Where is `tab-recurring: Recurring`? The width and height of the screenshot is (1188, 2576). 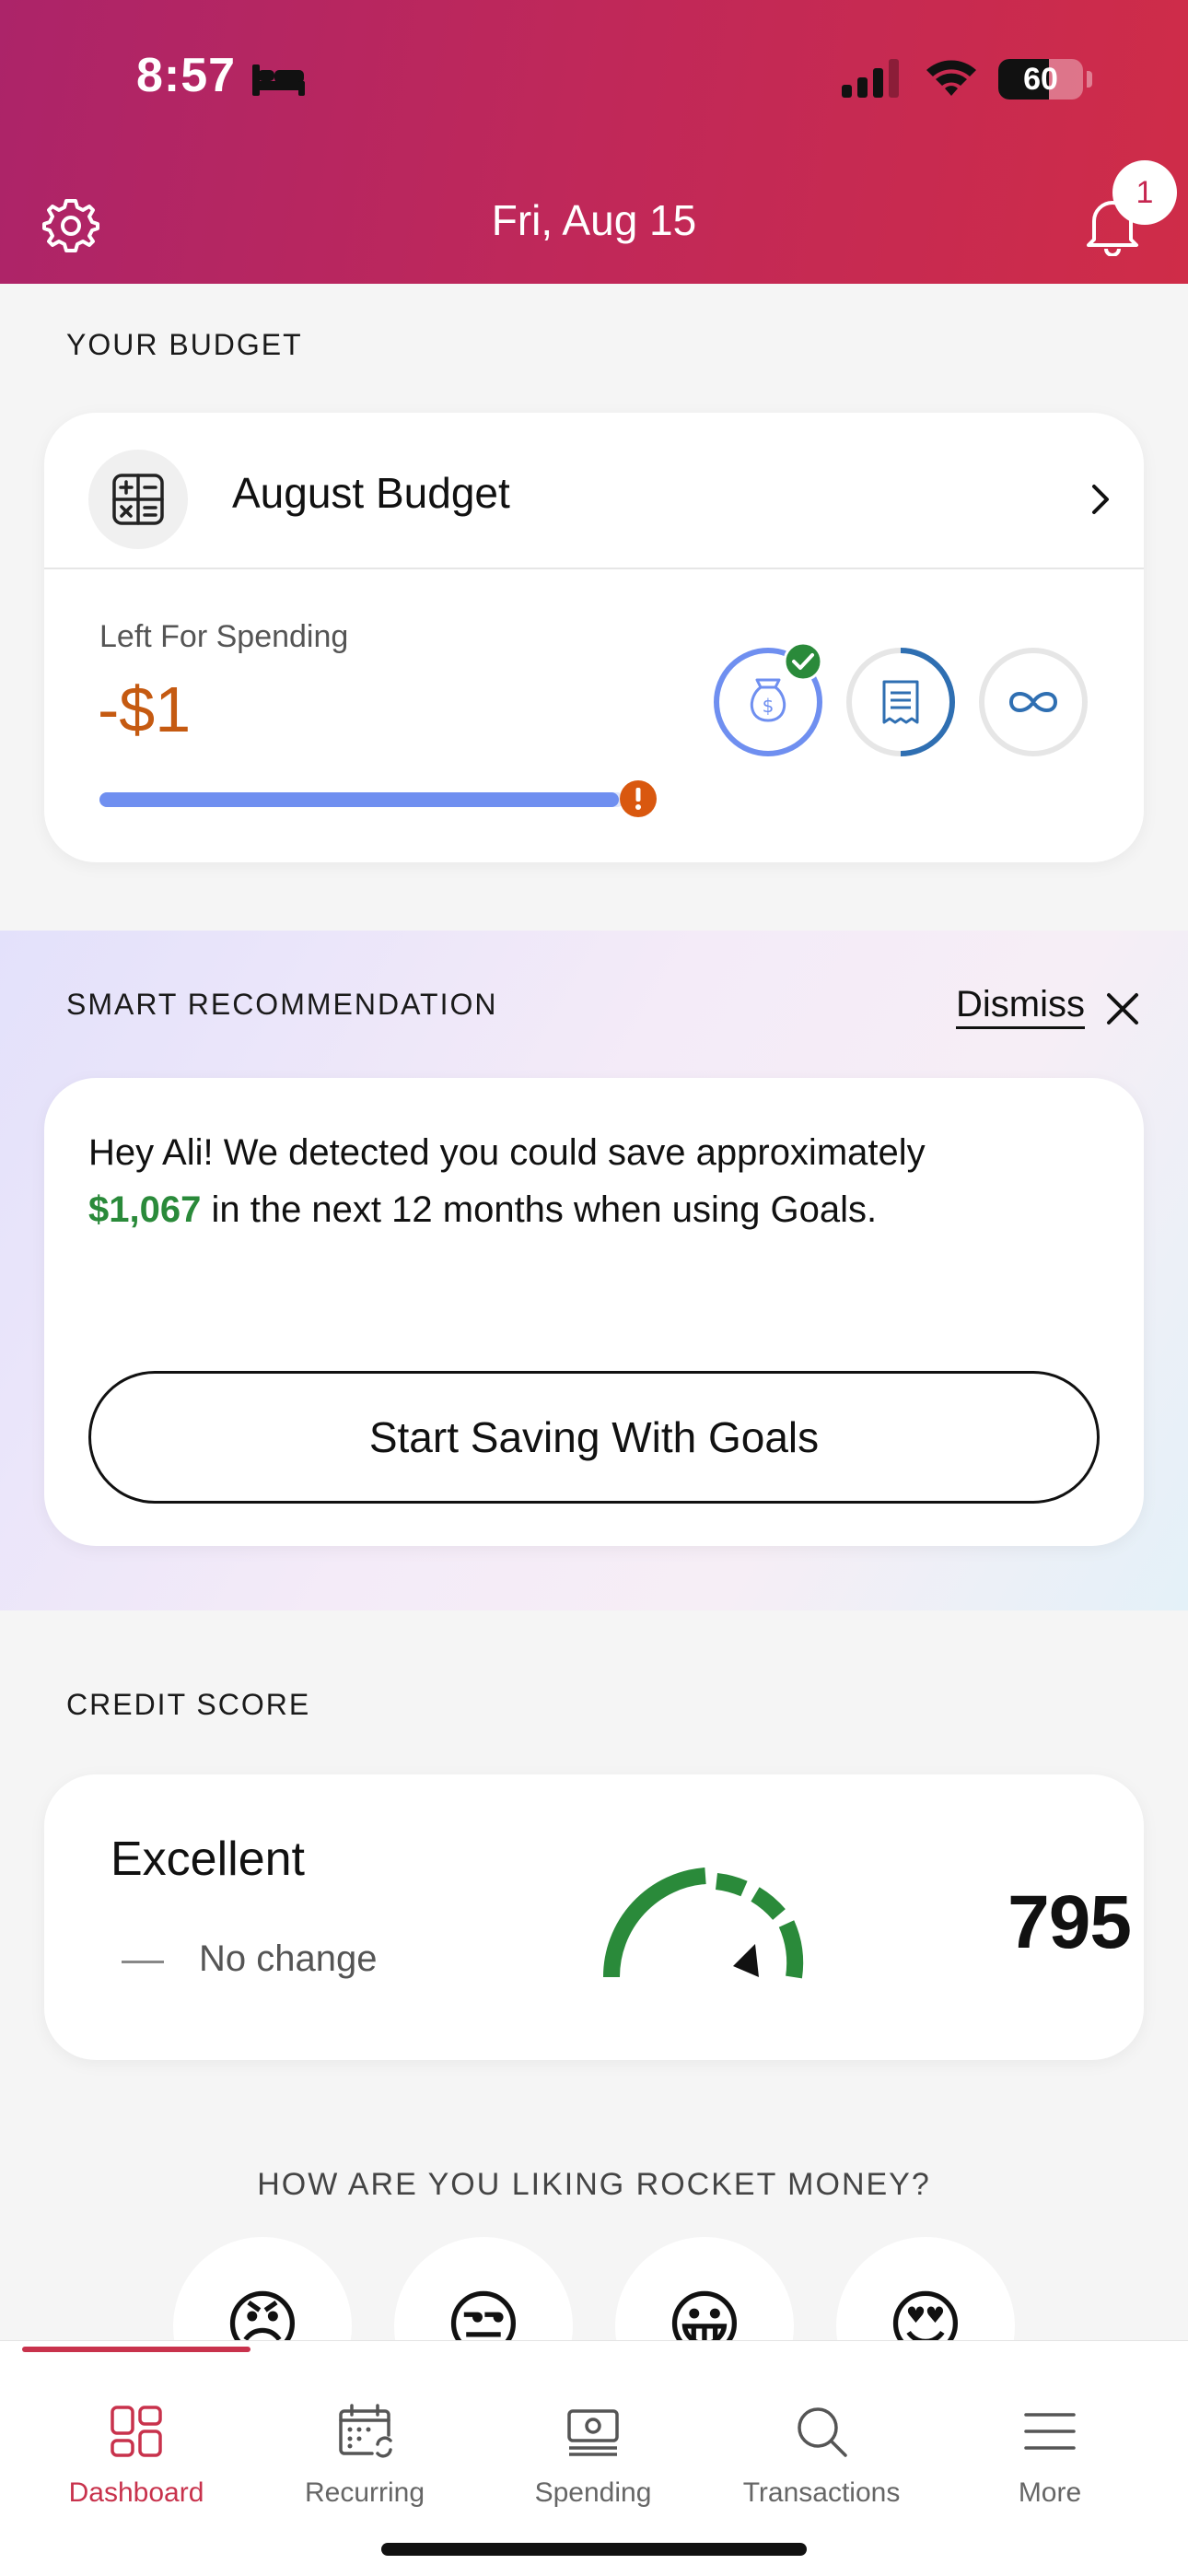
tab-recurring: Recurring is located at coordinates (364, 2438).